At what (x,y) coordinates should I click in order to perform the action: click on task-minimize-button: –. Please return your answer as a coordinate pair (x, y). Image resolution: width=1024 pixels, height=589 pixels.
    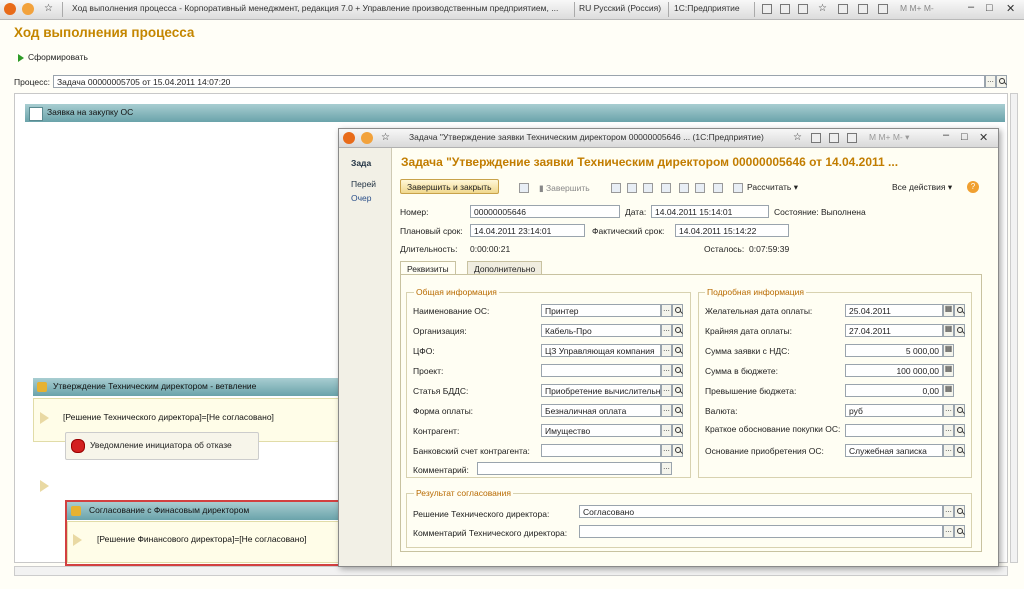
    Looking at the image, I should click on (946, 135).